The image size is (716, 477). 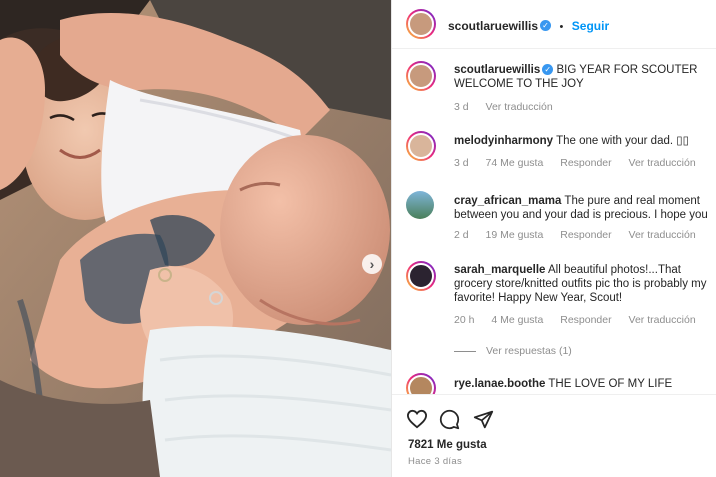 I want to click on likes-count: 7821 Me gusta, so click(x=447, y=445).